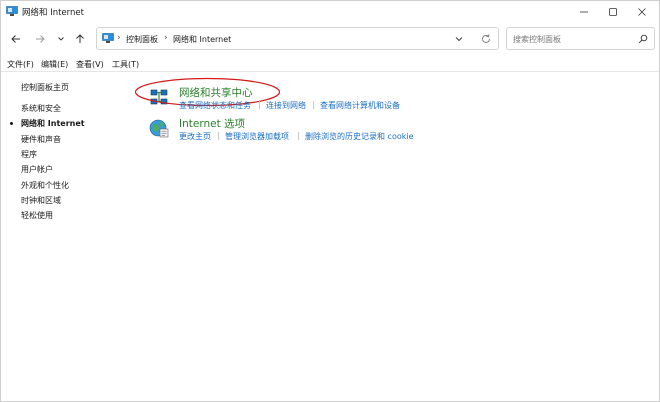  Describe the element at coordinates (215, 105) in the screenshot. I see `link-view-network-status: 查看网络状态和任务` at that location.